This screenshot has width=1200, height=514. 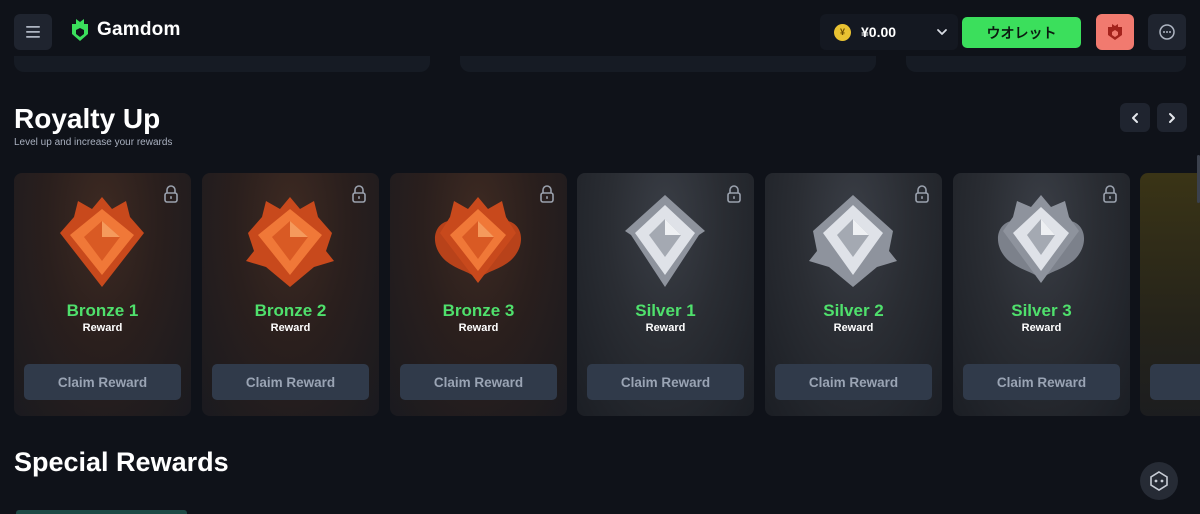 I want to click on chevron-right-icon, so click(x=1172, y=117).